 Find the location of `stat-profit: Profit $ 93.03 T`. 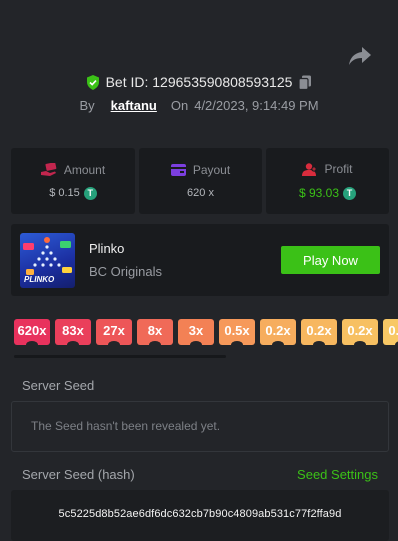

stat-profit: Profit $ 93.03 T is located at coordinates (327, 181).